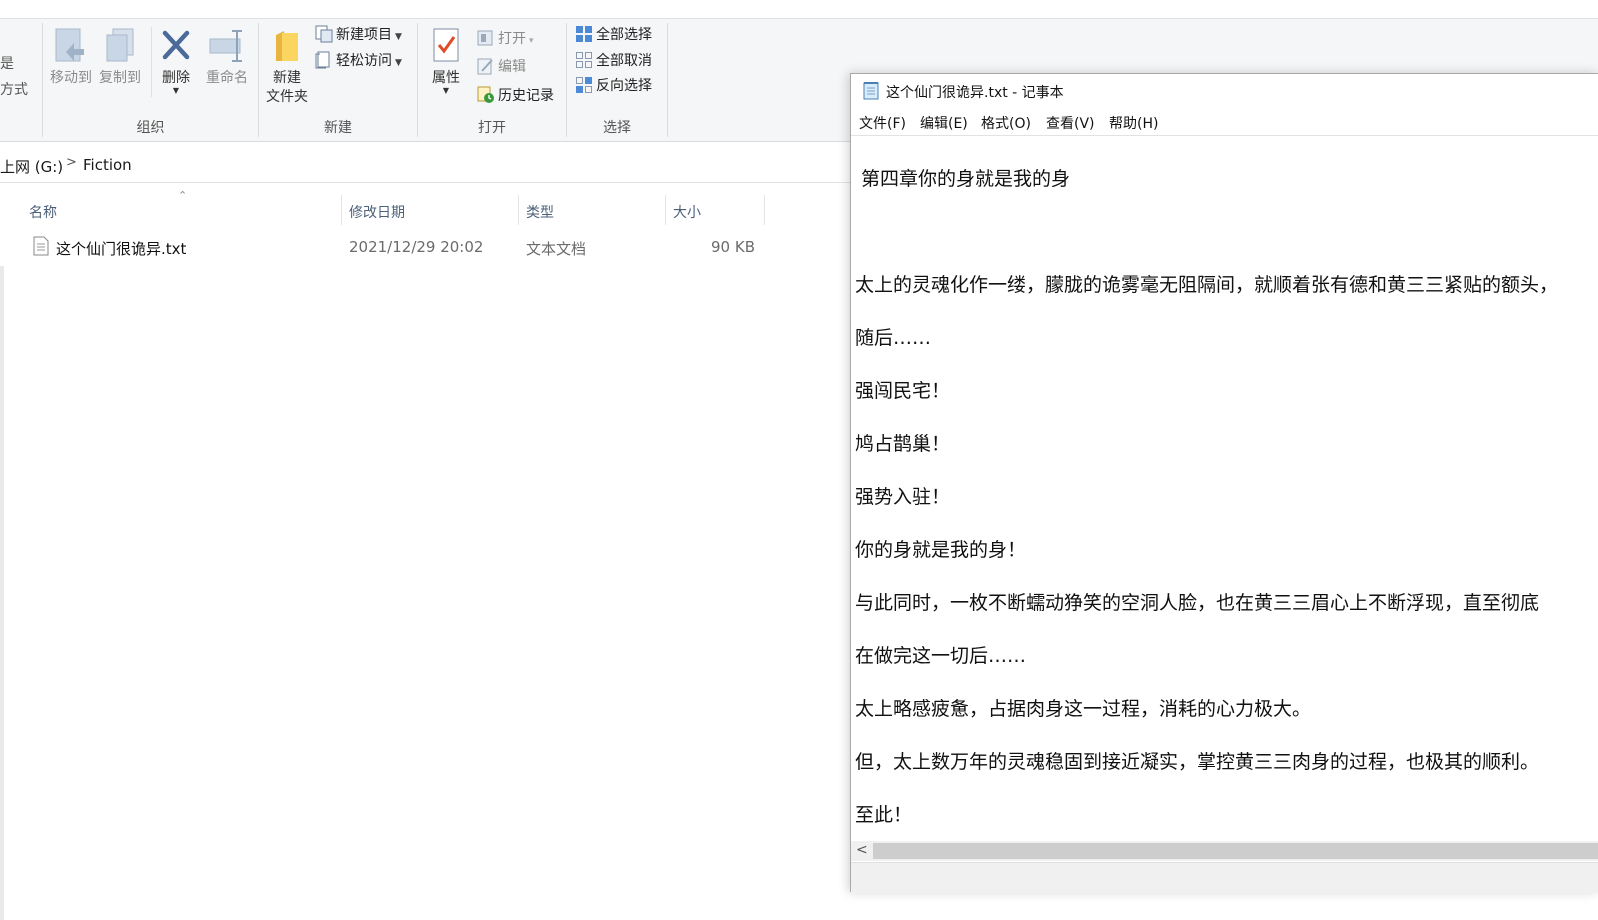 The height and width of the screenshot is (920, 1598). I want to click on rename-label: 重命名, so click(227, 78).